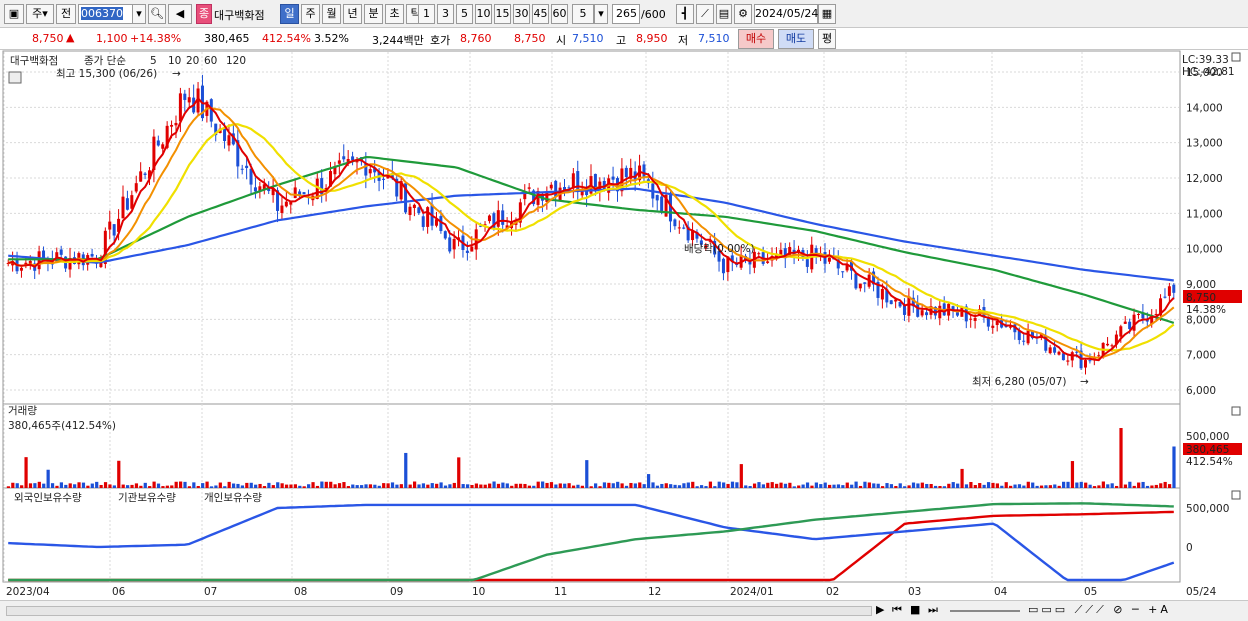 The image size is (1248, 621). I want to click on candle-icon: ┫, so click(685, 14).